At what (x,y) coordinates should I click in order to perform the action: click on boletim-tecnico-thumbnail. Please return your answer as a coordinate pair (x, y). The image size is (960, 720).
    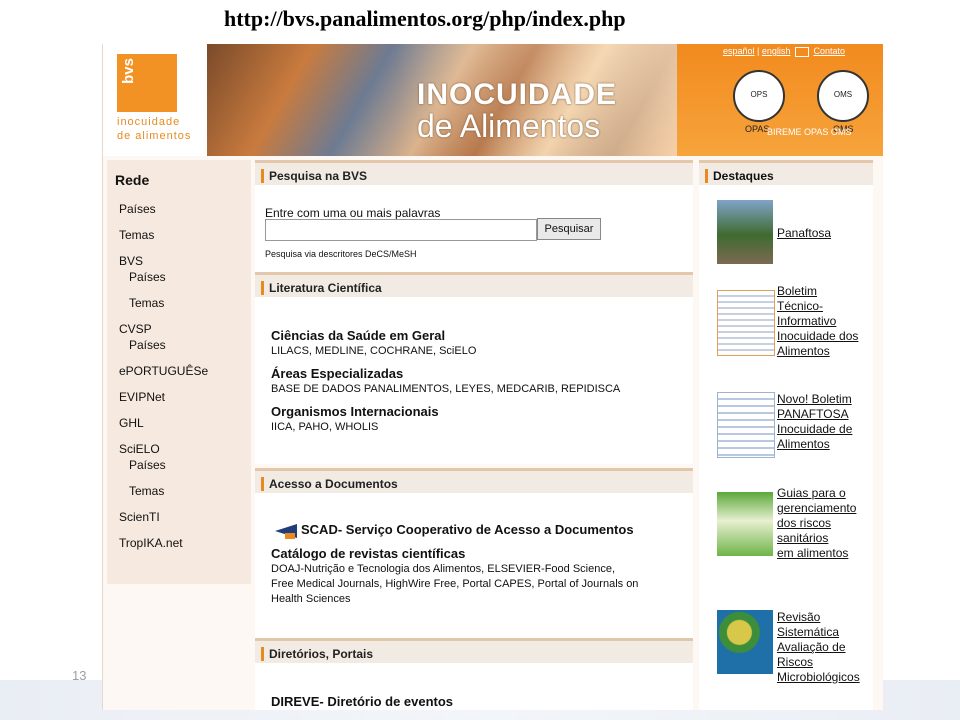
    Looking at the image, I should click on (746, 323).